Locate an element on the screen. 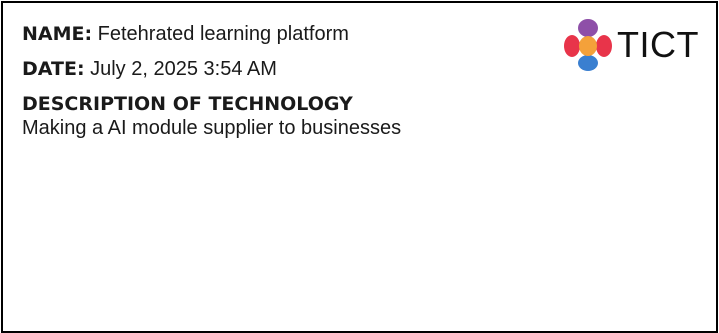 This screenshot has height=333, width=719. date-row: DATE: July 2, 2025 3:54 AM is located at coordinates (149, 69).